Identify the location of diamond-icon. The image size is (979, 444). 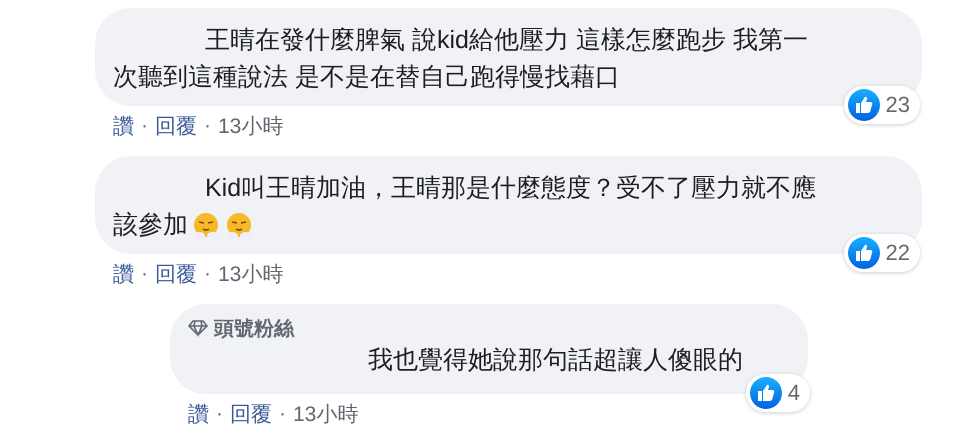
(198, 328).